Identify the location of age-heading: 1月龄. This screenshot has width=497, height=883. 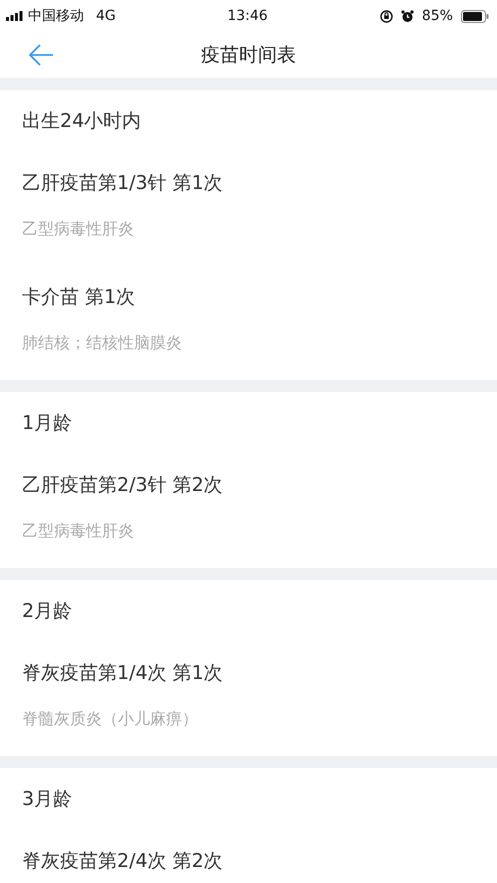
(47, 423).